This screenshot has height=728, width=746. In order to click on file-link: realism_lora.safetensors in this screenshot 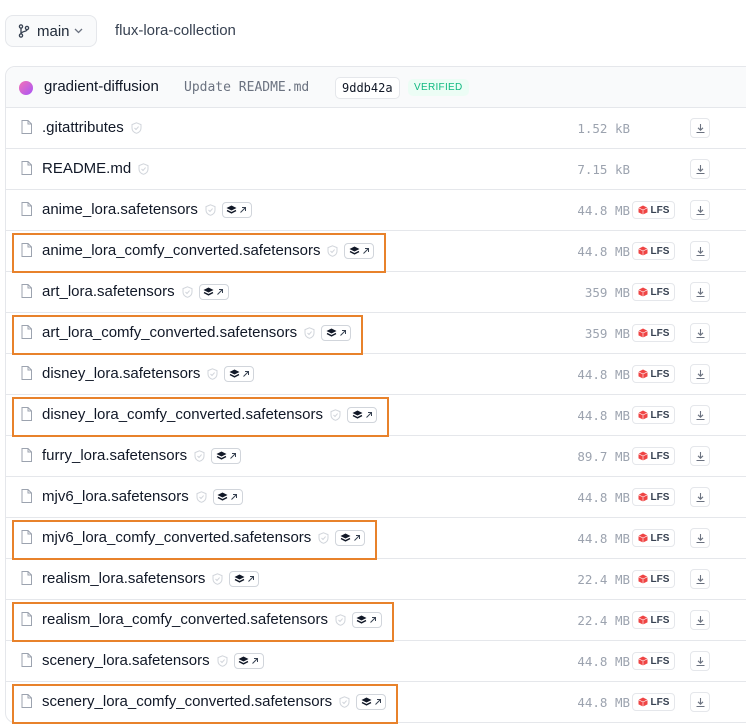, I will do `click(123, 578)`.